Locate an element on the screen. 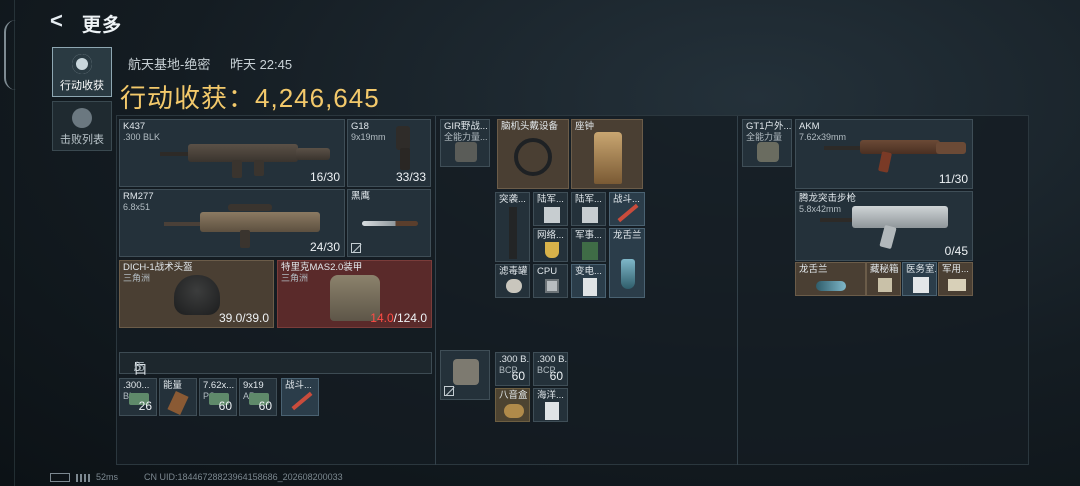  rig-item: 滤毒罐 is located at coordinates (512, 281).